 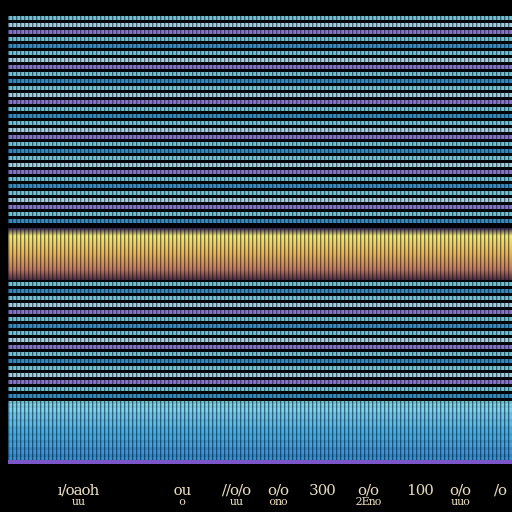 I want to click on x-tick-bottom-text: o, so click(x=182, y=501).